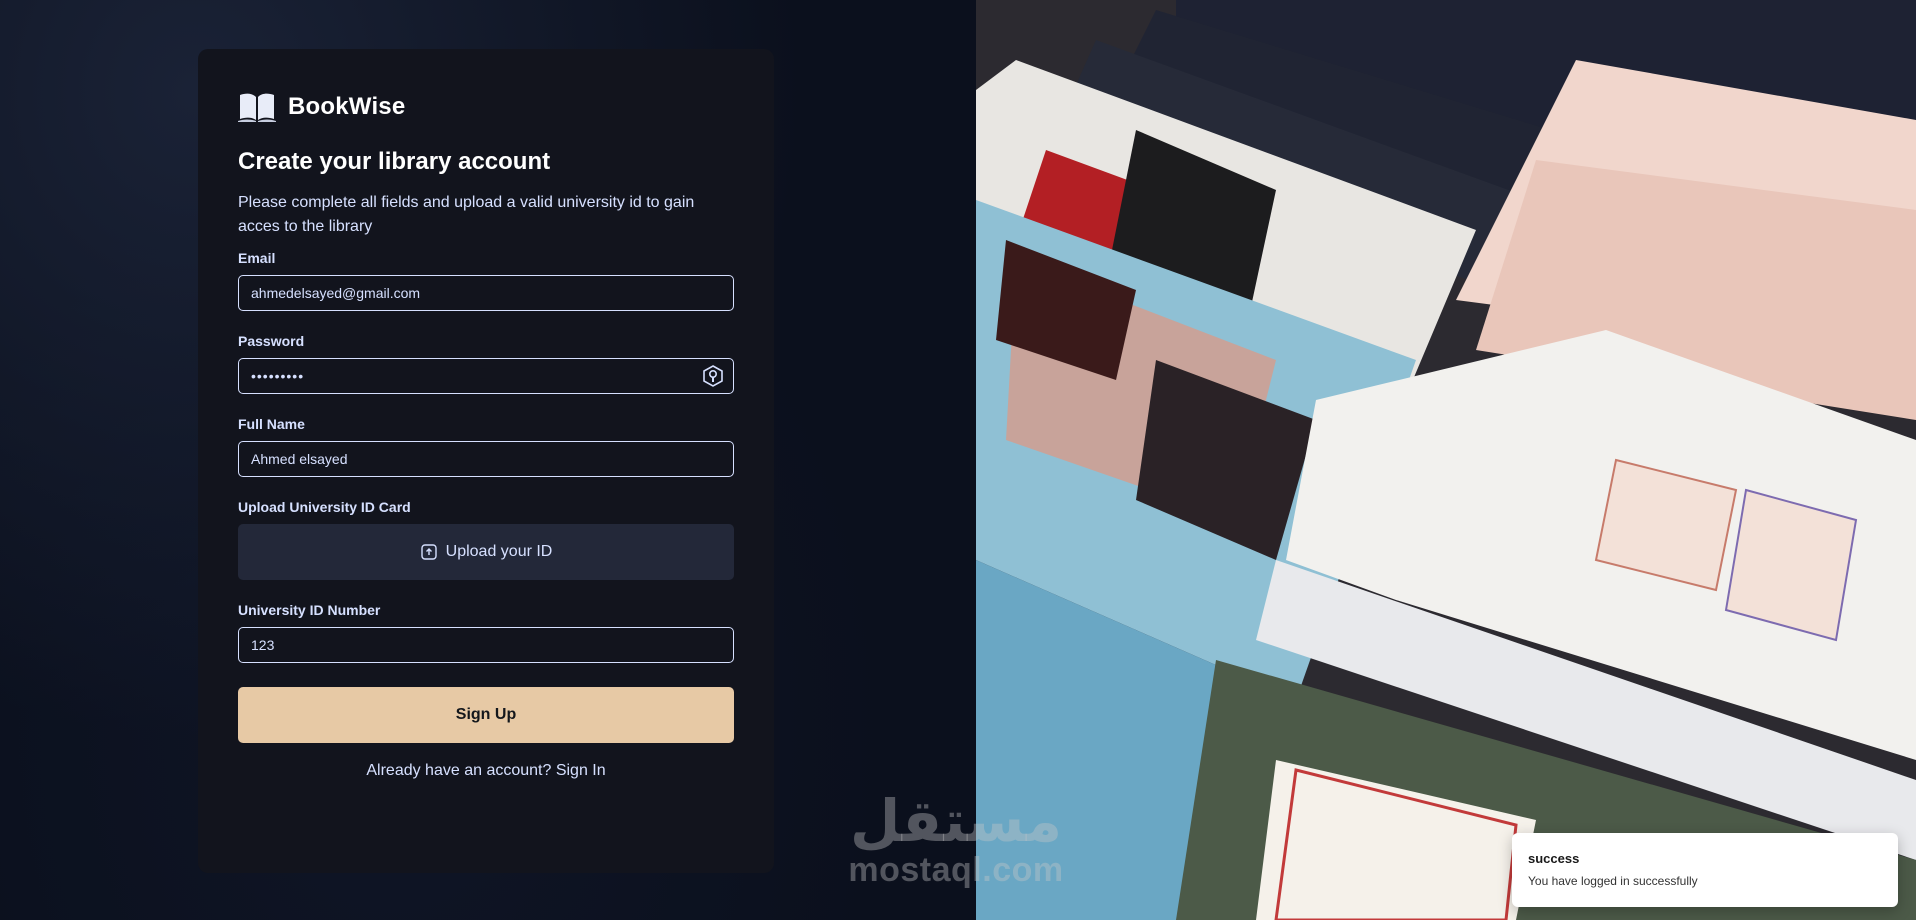 This screenshot has height=920, width=1916. What do you see at coordinates (271, 341) in the screenshot?
I see `password-label: Password` at bounding box center [271, 341].